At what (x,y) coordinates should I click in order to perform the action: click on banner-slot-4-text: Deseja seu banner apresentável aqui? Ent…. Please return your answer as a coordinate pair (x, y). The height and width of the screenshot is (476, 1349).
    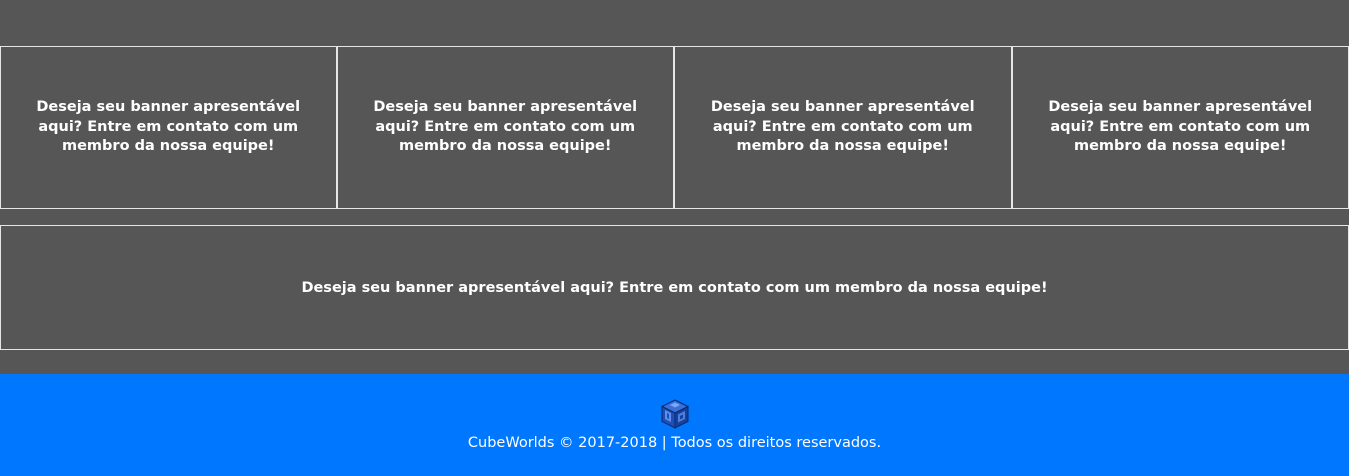
    Looking at the image, I should click on (1180, 127).